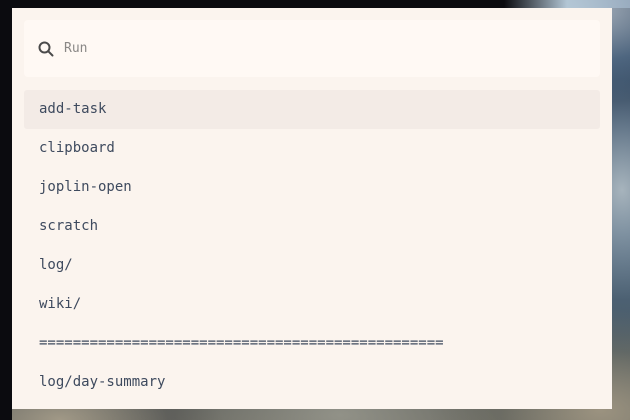  Describe the element at coordinates (312, 304) in the screenshot. I see `list-item: wiki/` at that location.